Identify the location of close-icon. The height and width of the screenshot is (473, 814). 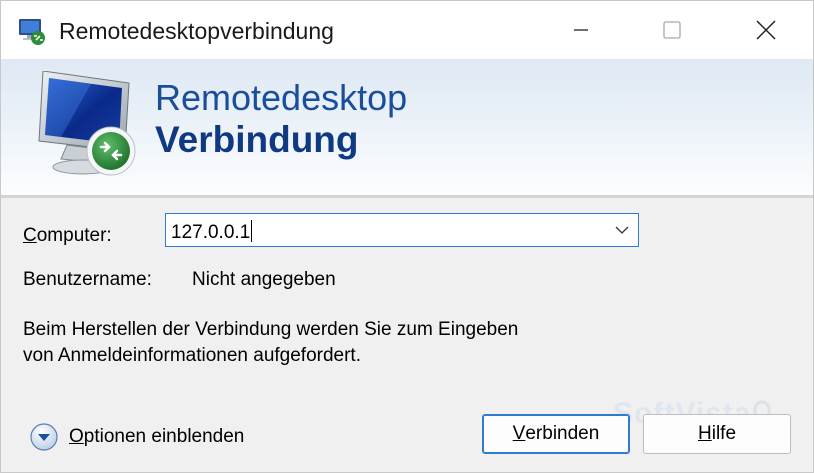
(766, 30).